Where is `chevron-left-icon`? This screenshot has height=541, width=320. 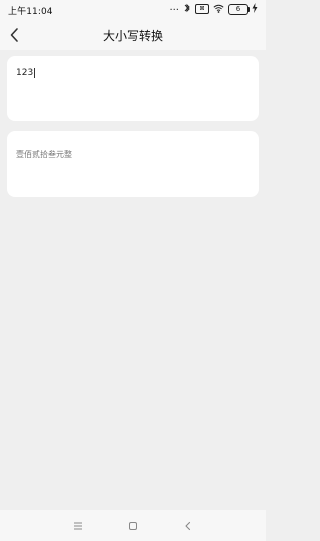 chevron-left-icon is located at coordinates (188, 526).